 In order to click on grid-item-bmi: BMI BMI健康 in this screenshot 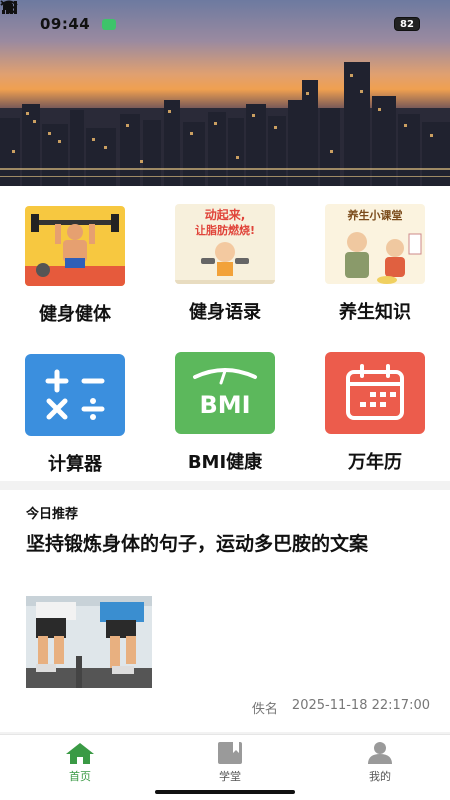, I will do `click(225, 422)`.